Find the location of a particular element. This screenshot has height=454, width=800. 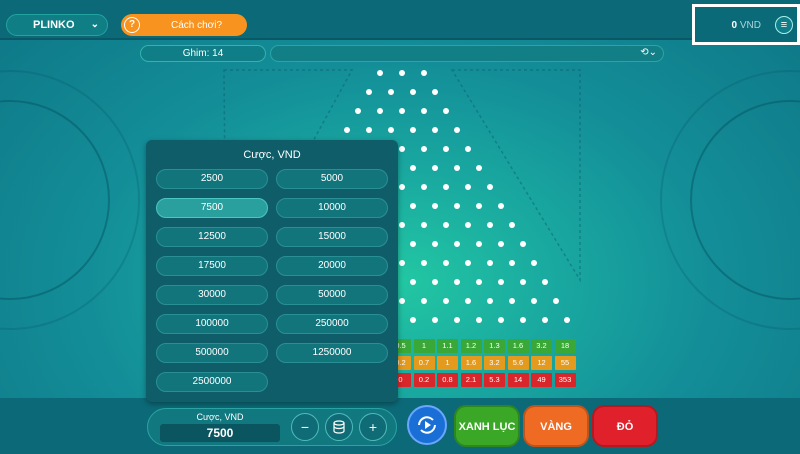

bet-option: 2500000 is located at coordinates (212, 382).